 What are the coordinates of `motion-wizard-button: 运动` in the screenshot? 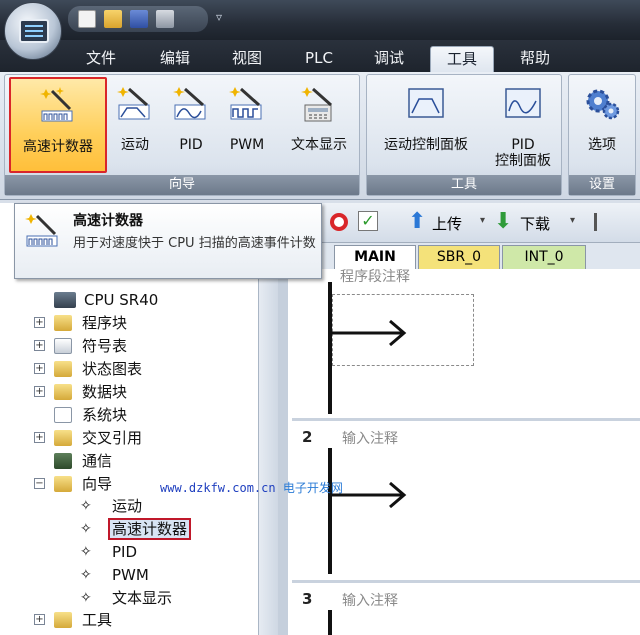 It's located at (135, 125).